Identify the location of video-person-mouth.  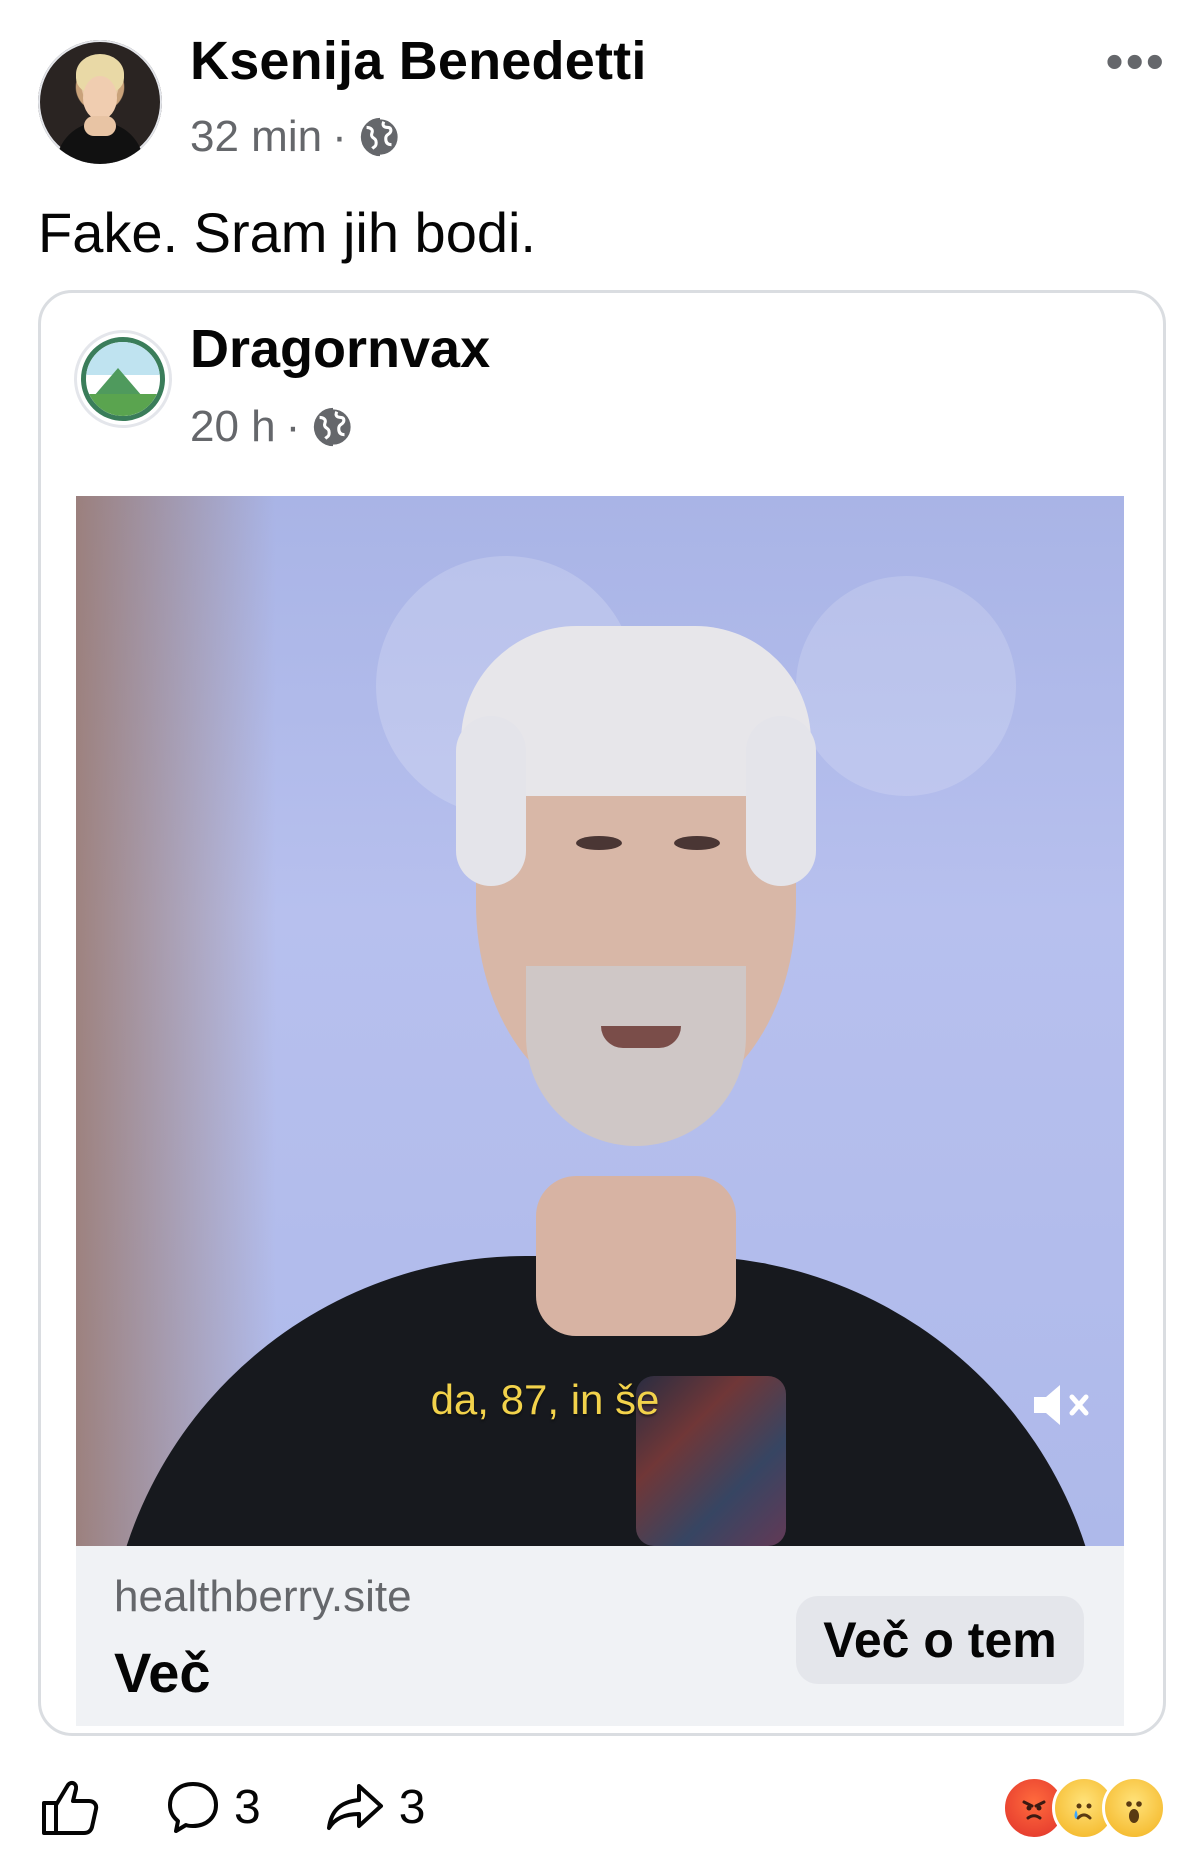
(641, 1037).